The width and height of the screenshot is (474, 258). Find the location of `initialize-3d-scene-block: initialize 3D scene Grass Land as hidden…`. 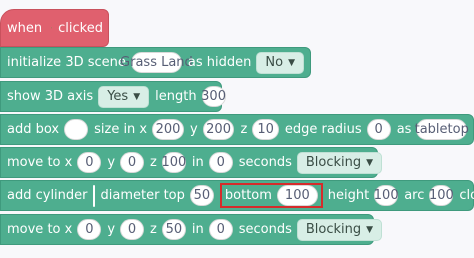

initialize-3d-scene-block: initialize 3D scene Grass Land as hidden… is located at coordinates (155, 62).